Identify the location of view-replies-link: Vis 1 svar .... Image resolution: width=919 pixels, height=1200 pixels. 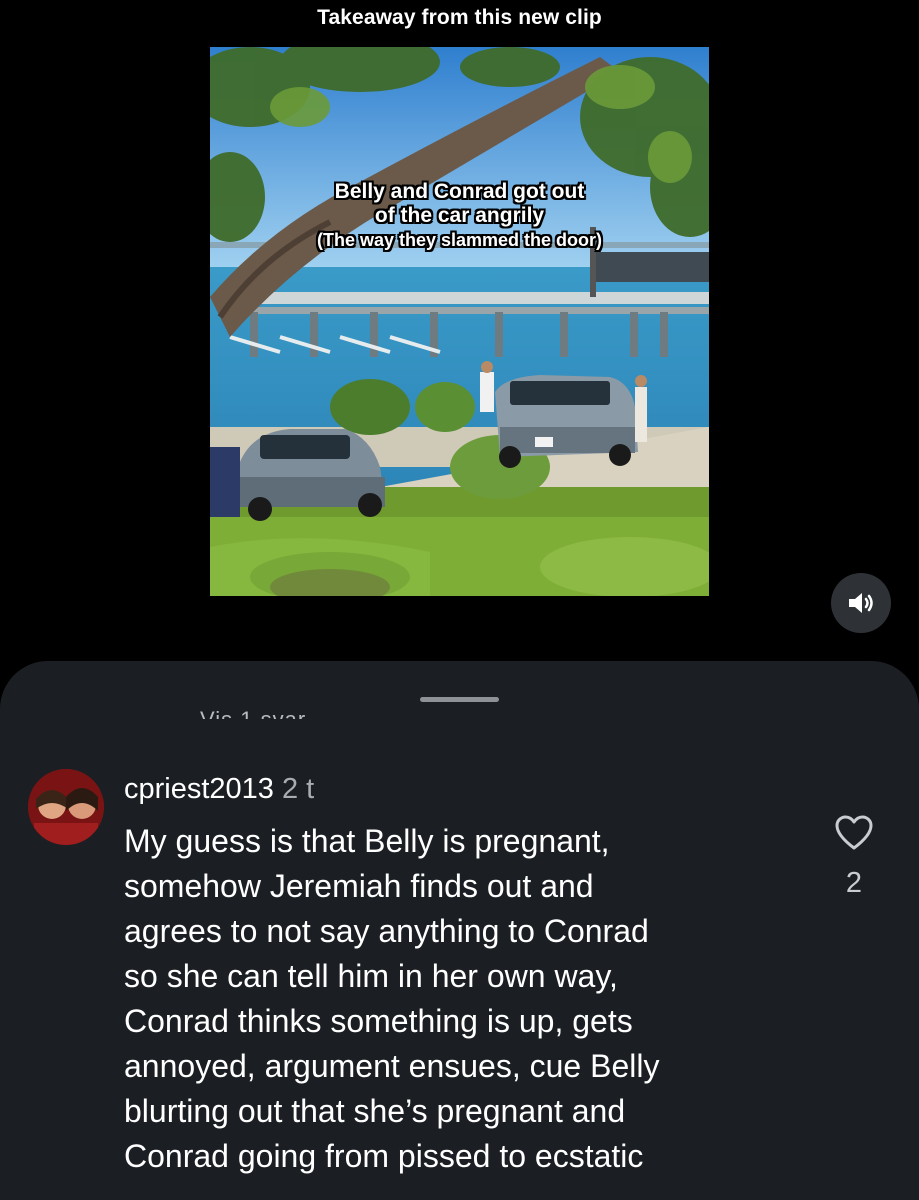
(267, 709).